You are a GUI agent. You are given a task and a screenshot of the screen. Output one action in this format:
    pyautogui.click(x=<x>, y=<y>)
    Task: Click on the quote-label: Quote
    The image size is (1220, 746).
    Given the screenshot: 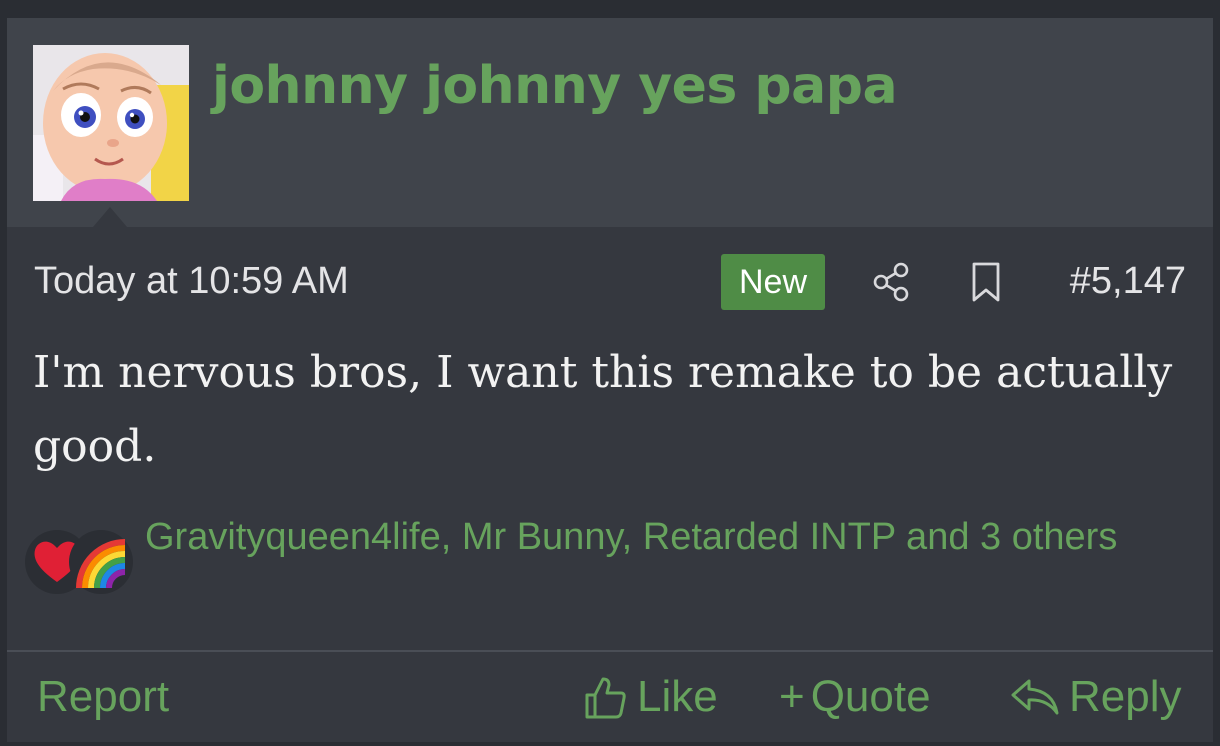 What is the action you would take?
    pyautogui.click(x=870, y=696)
    